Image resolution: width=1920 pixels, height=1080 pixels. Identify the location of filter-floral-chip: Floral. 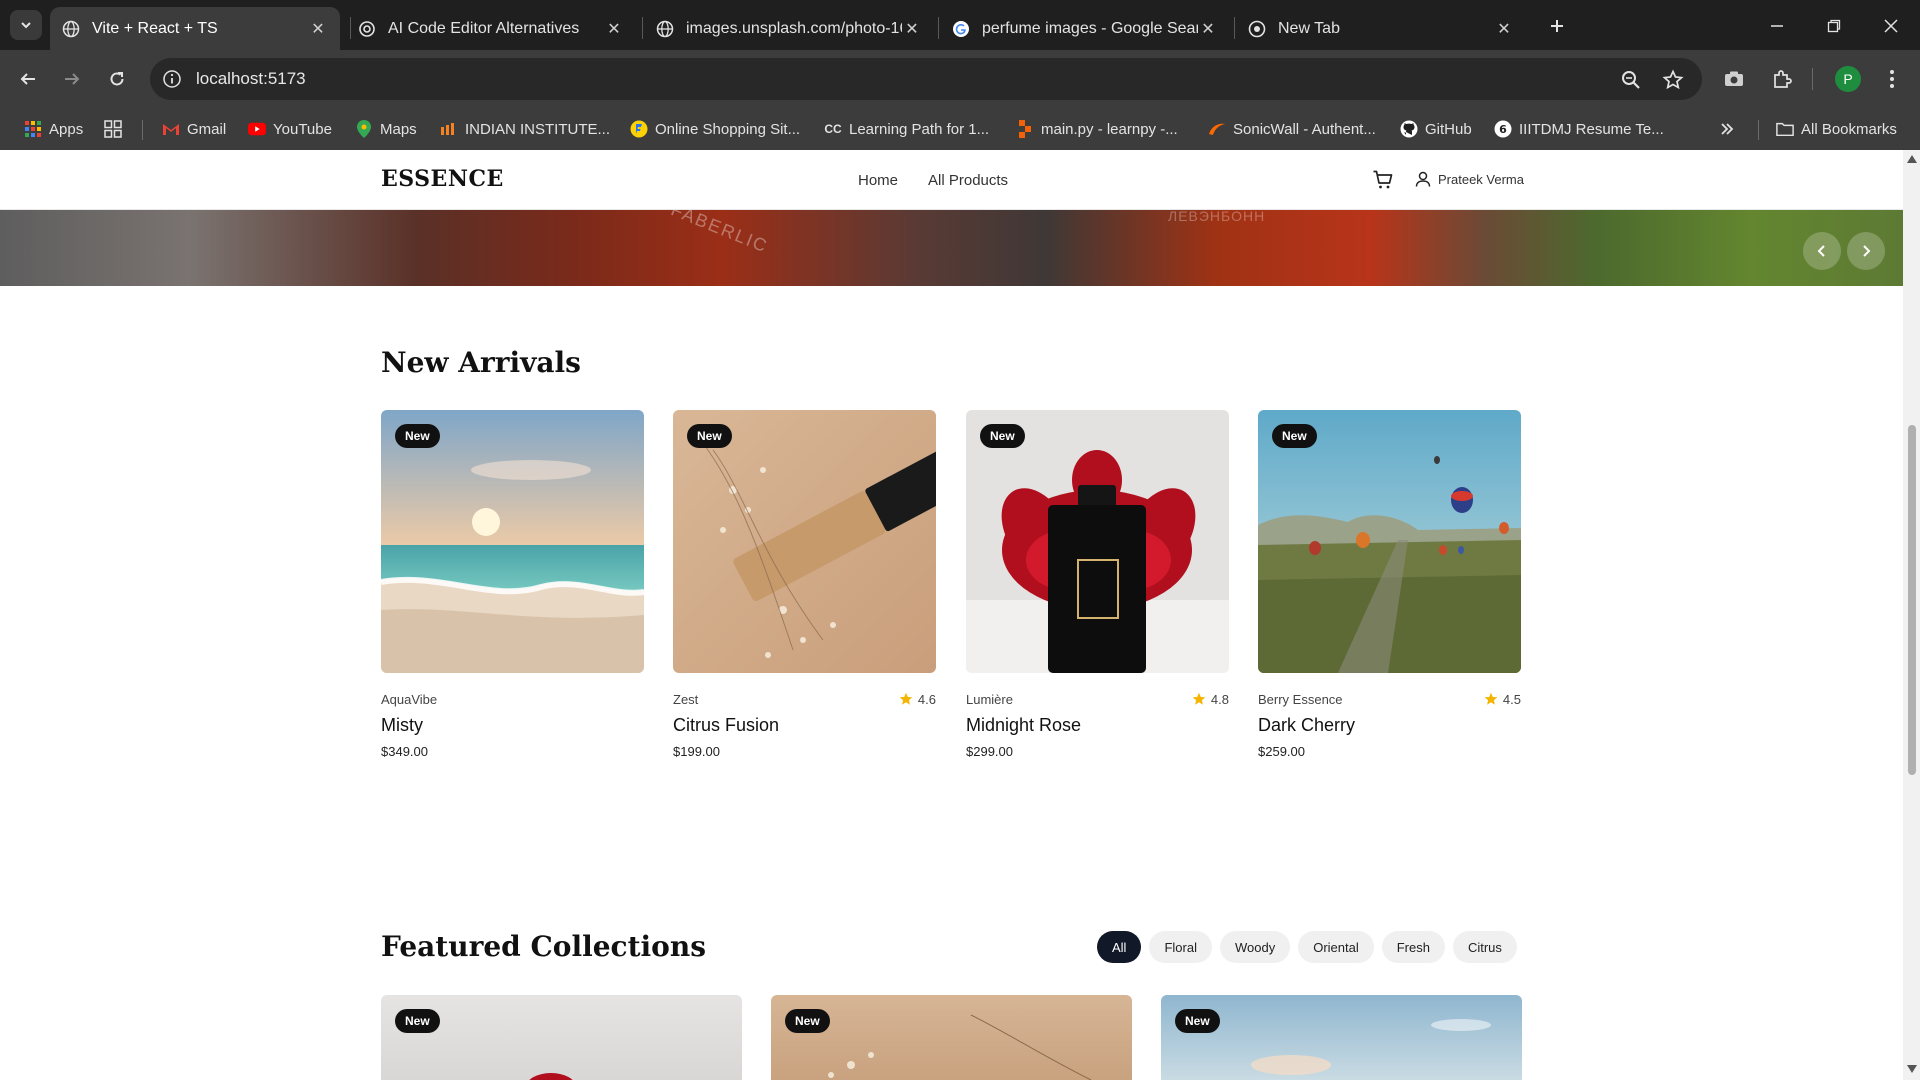
(1180, 947).